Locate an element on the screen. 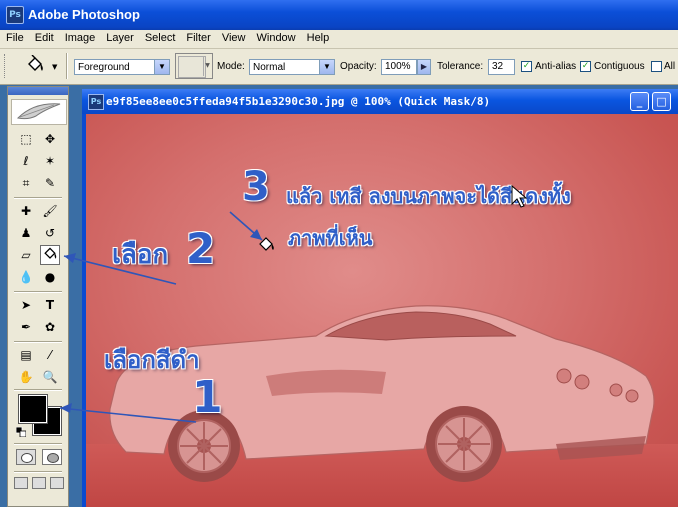 This screenshot has width=678, height=507. document-icon: Ps is located at coordinates (96, 102).